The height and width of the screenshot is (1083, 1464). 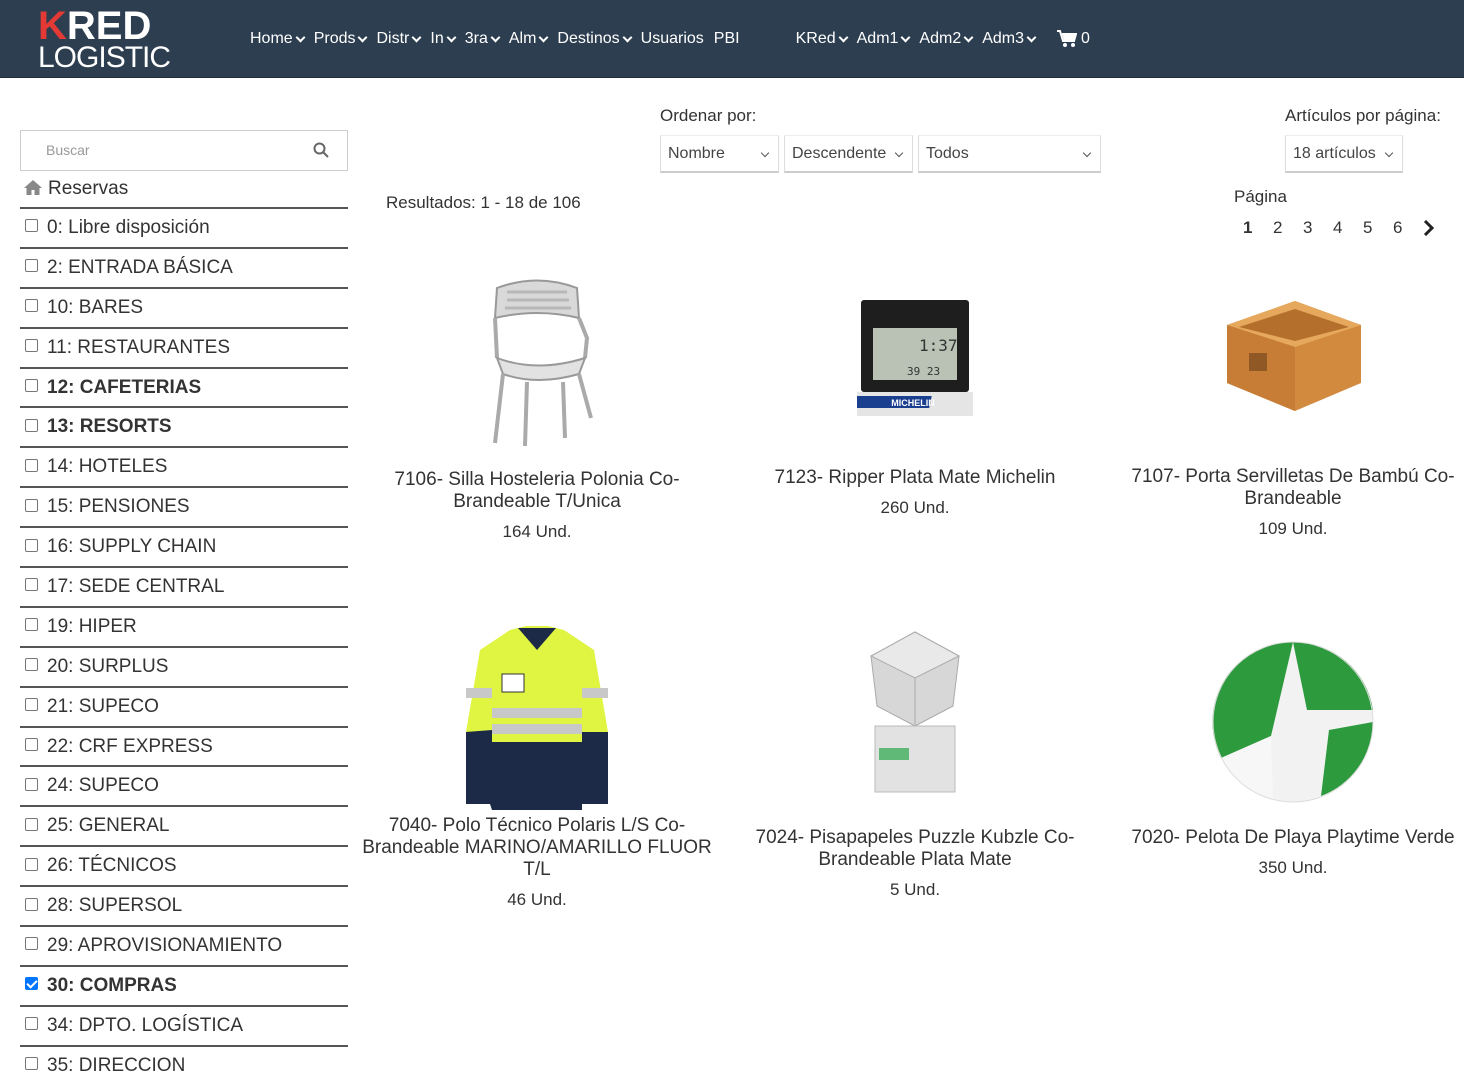 What do you see at coordinates (1288, 228) in the screenshot?
I see `page-link: 2` at bounding box center [1288, 228].